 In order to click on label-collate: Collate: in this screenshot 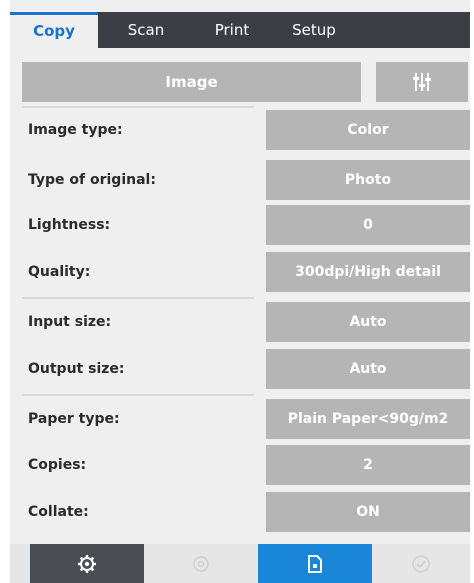, I will do `click(58, 512)`.